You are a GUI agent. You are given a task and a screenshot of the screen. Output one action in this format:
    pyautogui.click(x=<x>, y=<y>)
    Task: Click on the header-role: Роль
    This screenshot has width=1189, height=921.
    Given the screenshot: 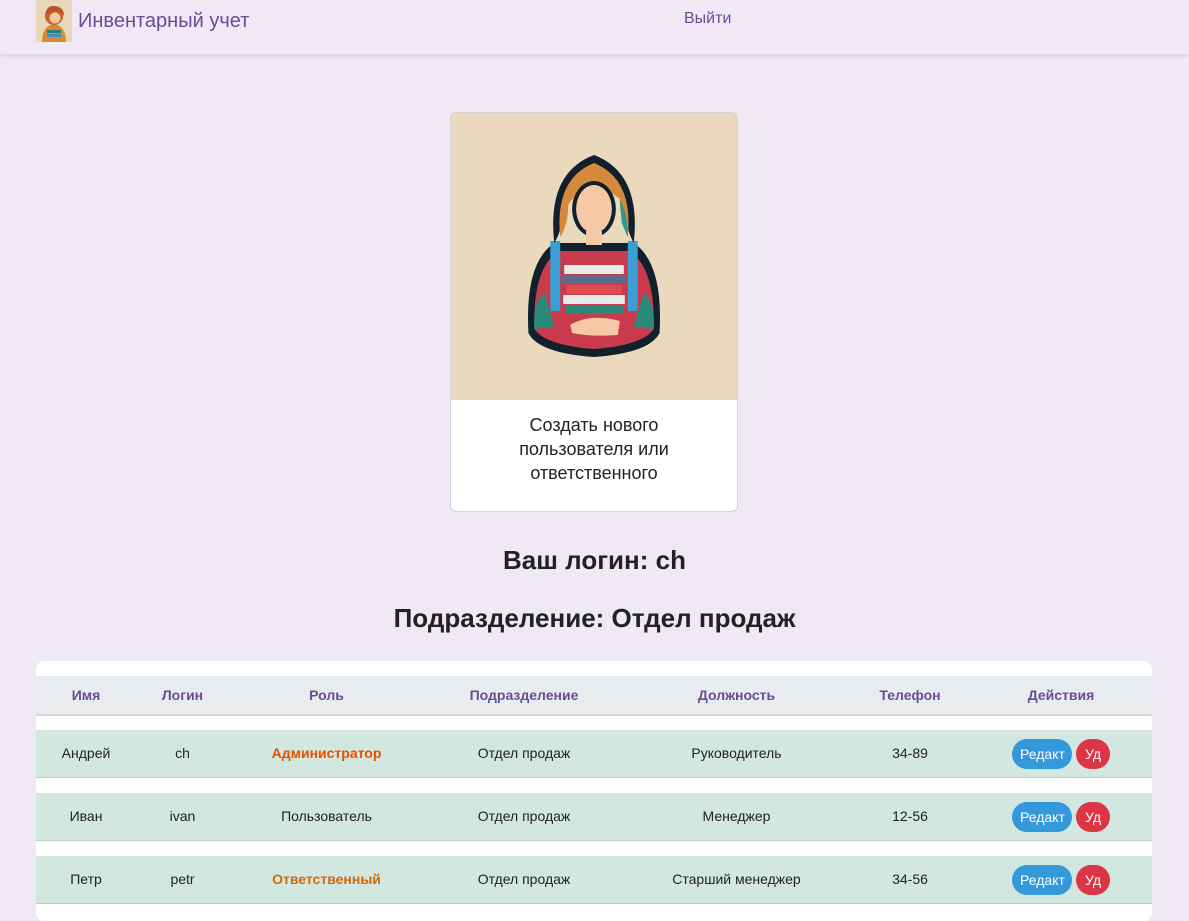 What is the action you would take?
    pyautogui.click(x=326, y=695)
    